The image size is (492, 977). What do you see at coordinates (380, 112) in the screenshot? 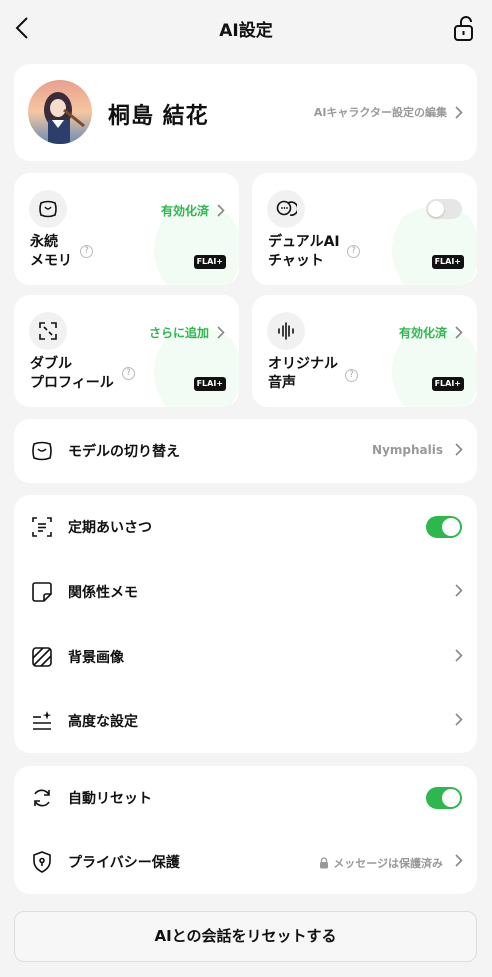
I see `edit-character-label: AIキャラクター設定の編集` at bounding box center [380, 112].